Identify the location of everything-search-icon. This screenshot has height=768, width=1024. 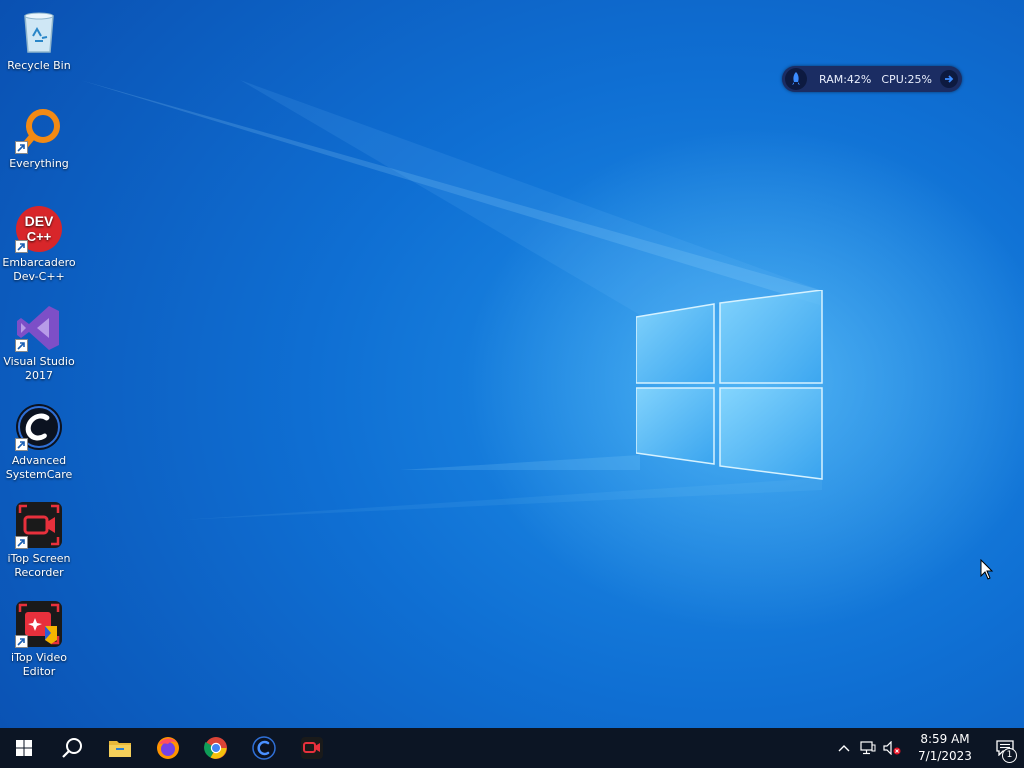
(39, 130).